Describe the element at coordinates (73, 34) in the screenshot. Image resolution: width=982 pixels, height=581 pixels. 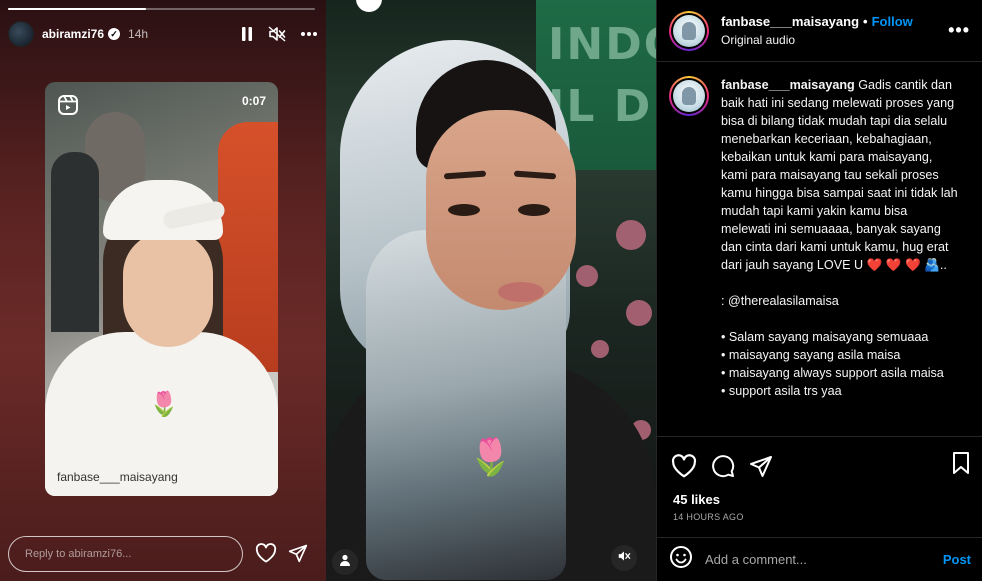
I see `story-username: abiramzi76` at that location.